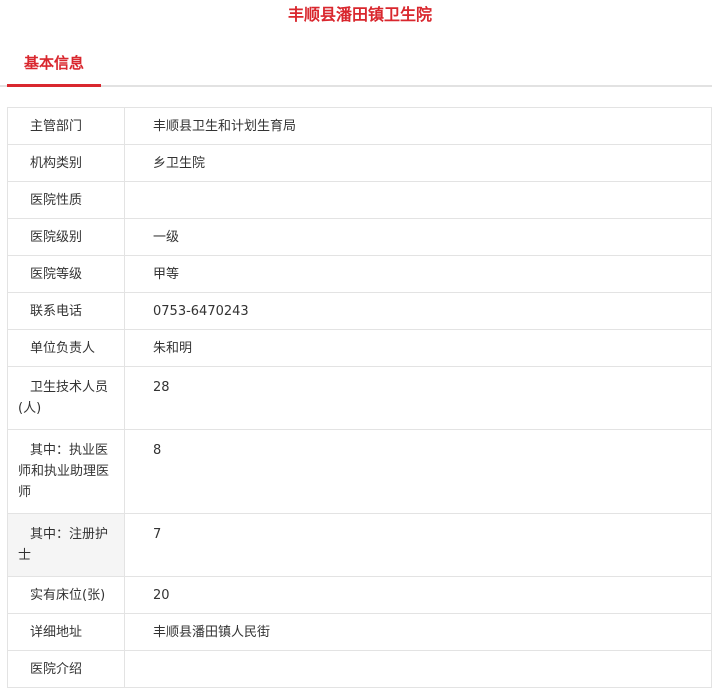  I want to click on table-row-address: 详细地址 丰顺县潘田镇人民街, so click(359, 632).